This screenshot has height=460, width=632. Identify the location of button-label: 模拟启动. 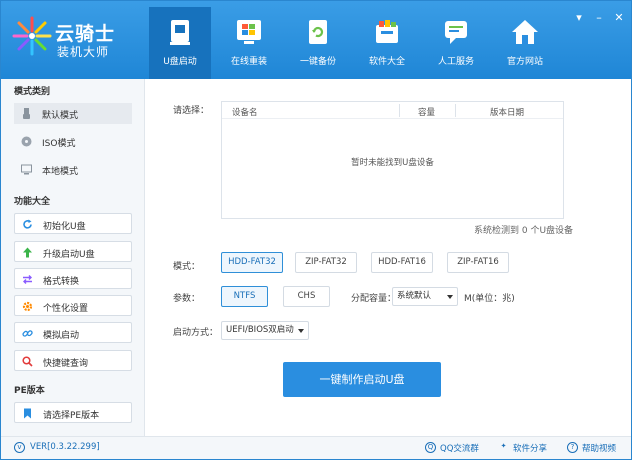
(61, 336).